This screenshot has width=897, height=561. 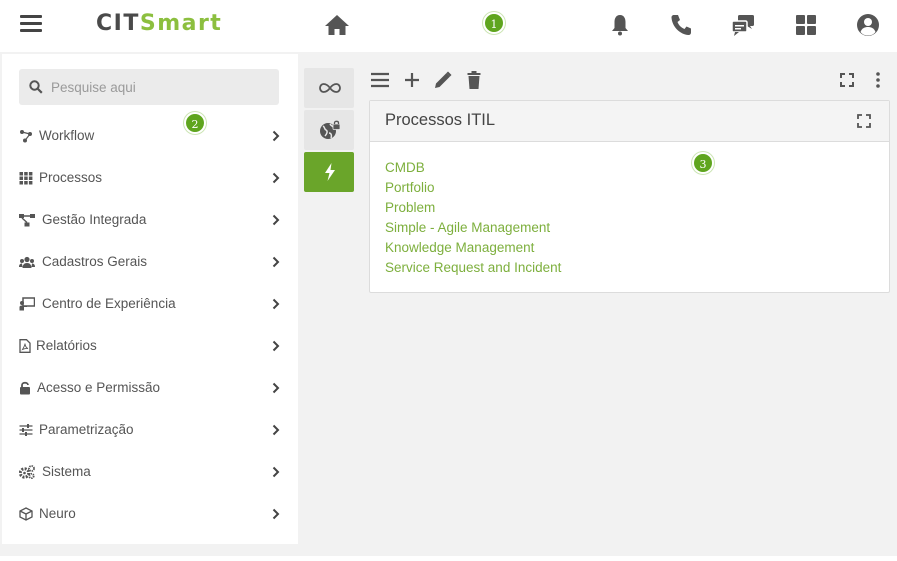 I want to click on citsmart-logo: CITSmart, so click(x=159, y=23).